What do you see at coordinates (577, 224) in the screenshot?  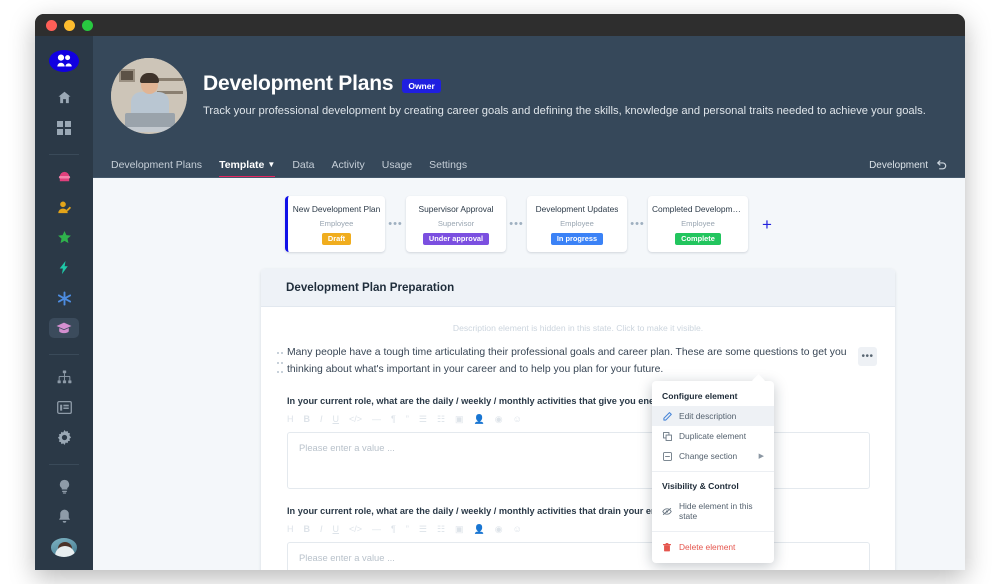 I see `state-card: Development Updates Employee In progress` at bounding box center [577, 224].